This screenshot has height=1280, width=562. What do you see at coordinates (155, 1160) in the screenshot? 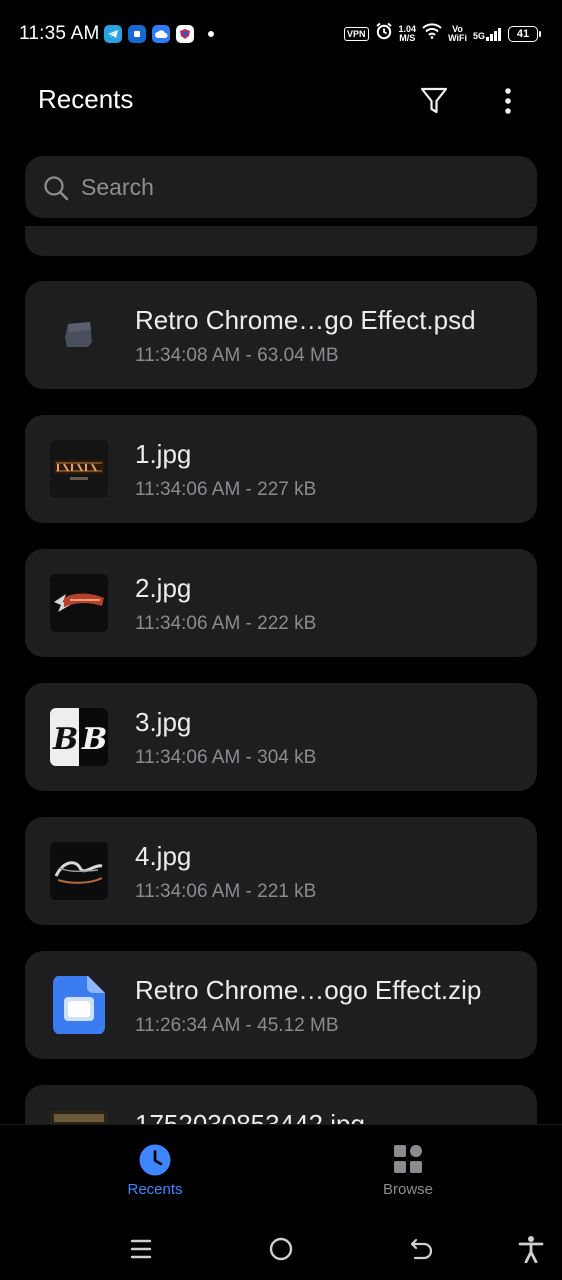
I see `clock-icon` at bounding box center [155, 1160].